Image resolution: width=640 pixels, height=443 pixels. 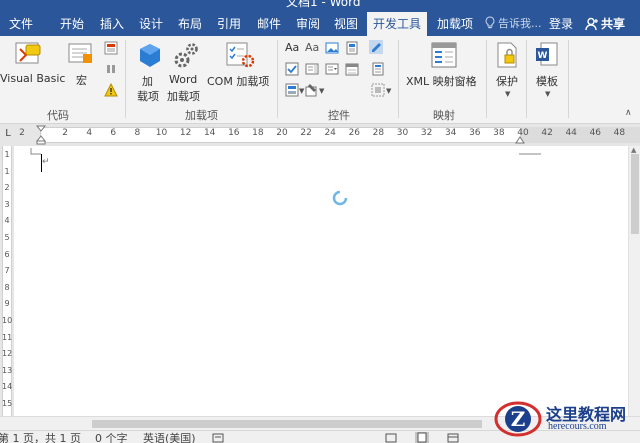 I want to click on group-controls-icon, so click(x=378, y=90).